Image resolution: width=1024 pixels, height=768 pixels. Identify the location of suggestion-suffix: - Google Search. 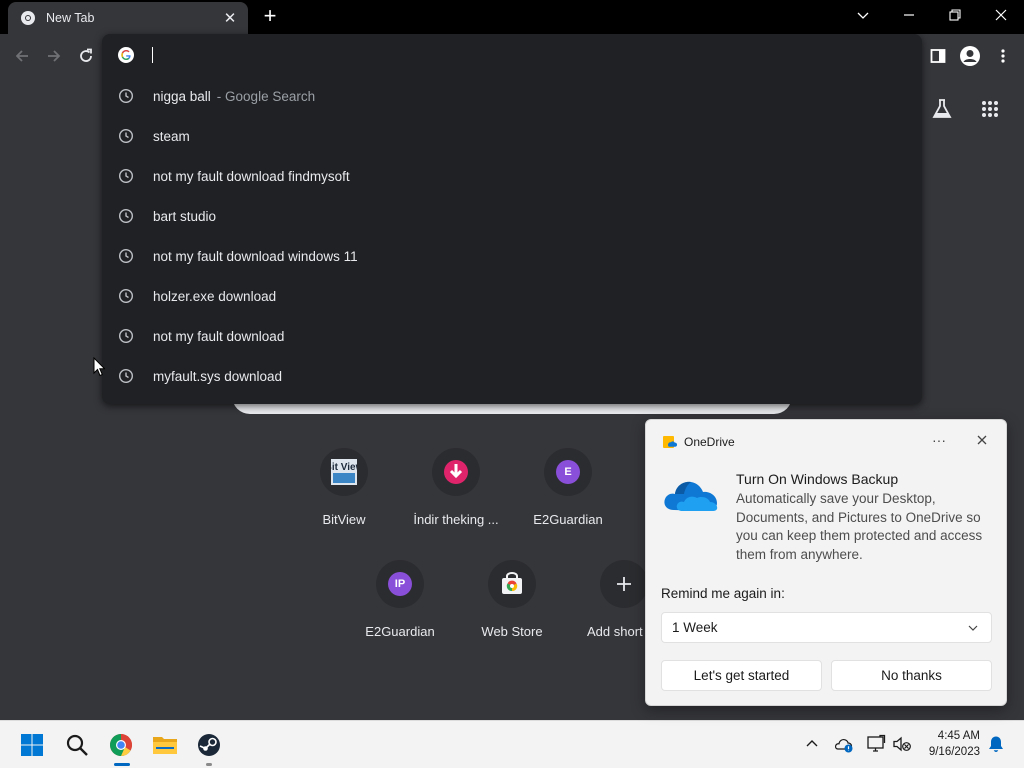
(266, 96).